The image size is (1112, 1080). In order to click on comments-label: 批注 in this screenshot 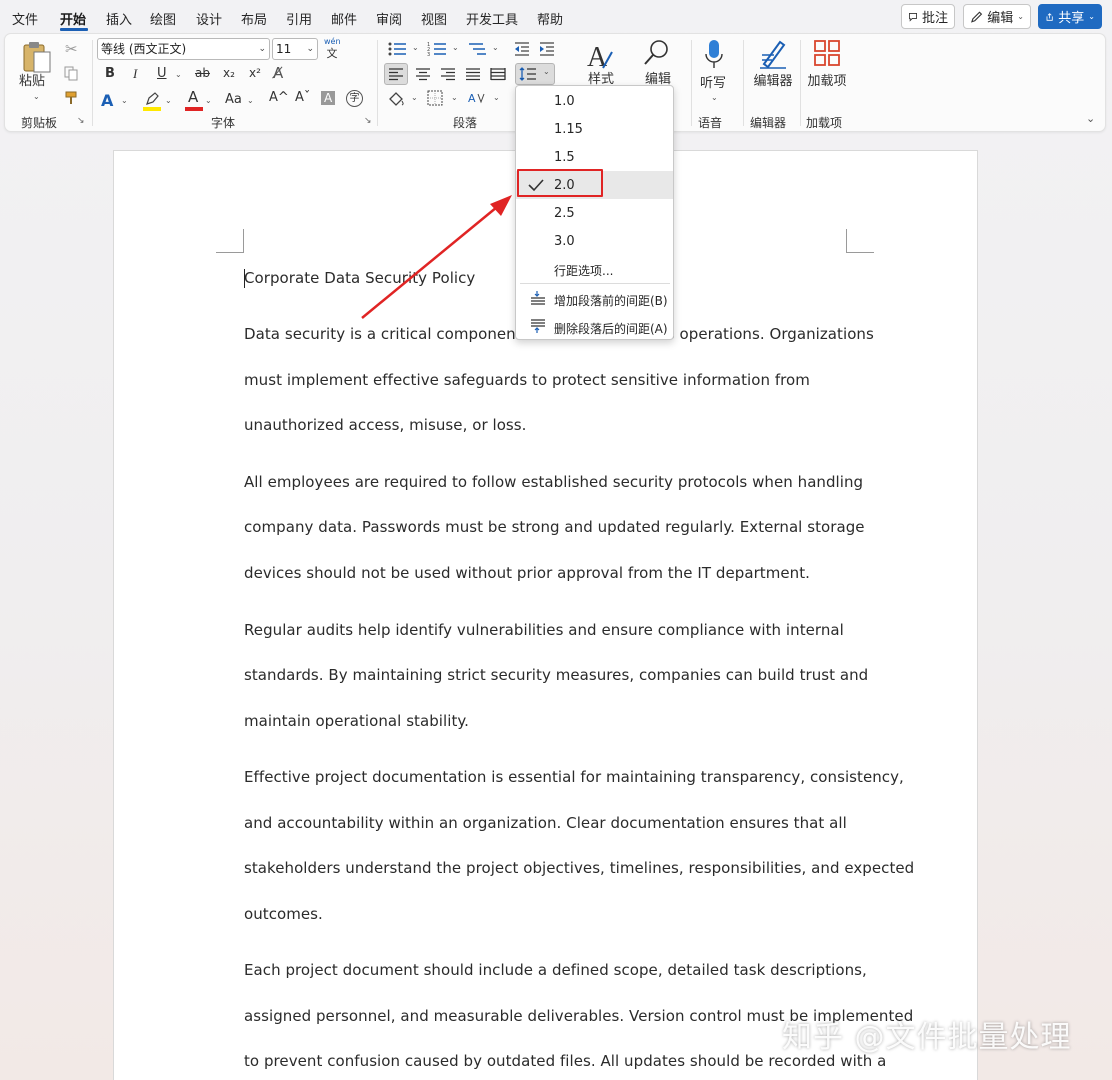, I will do `click(934, 18)`.